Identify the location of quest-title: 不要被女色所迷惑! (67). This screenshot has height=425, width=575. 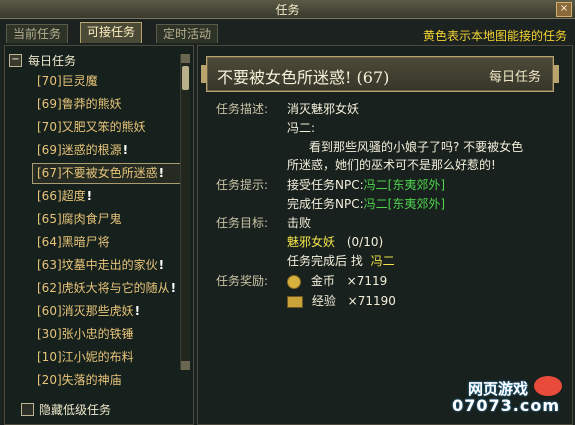
(303, 77).